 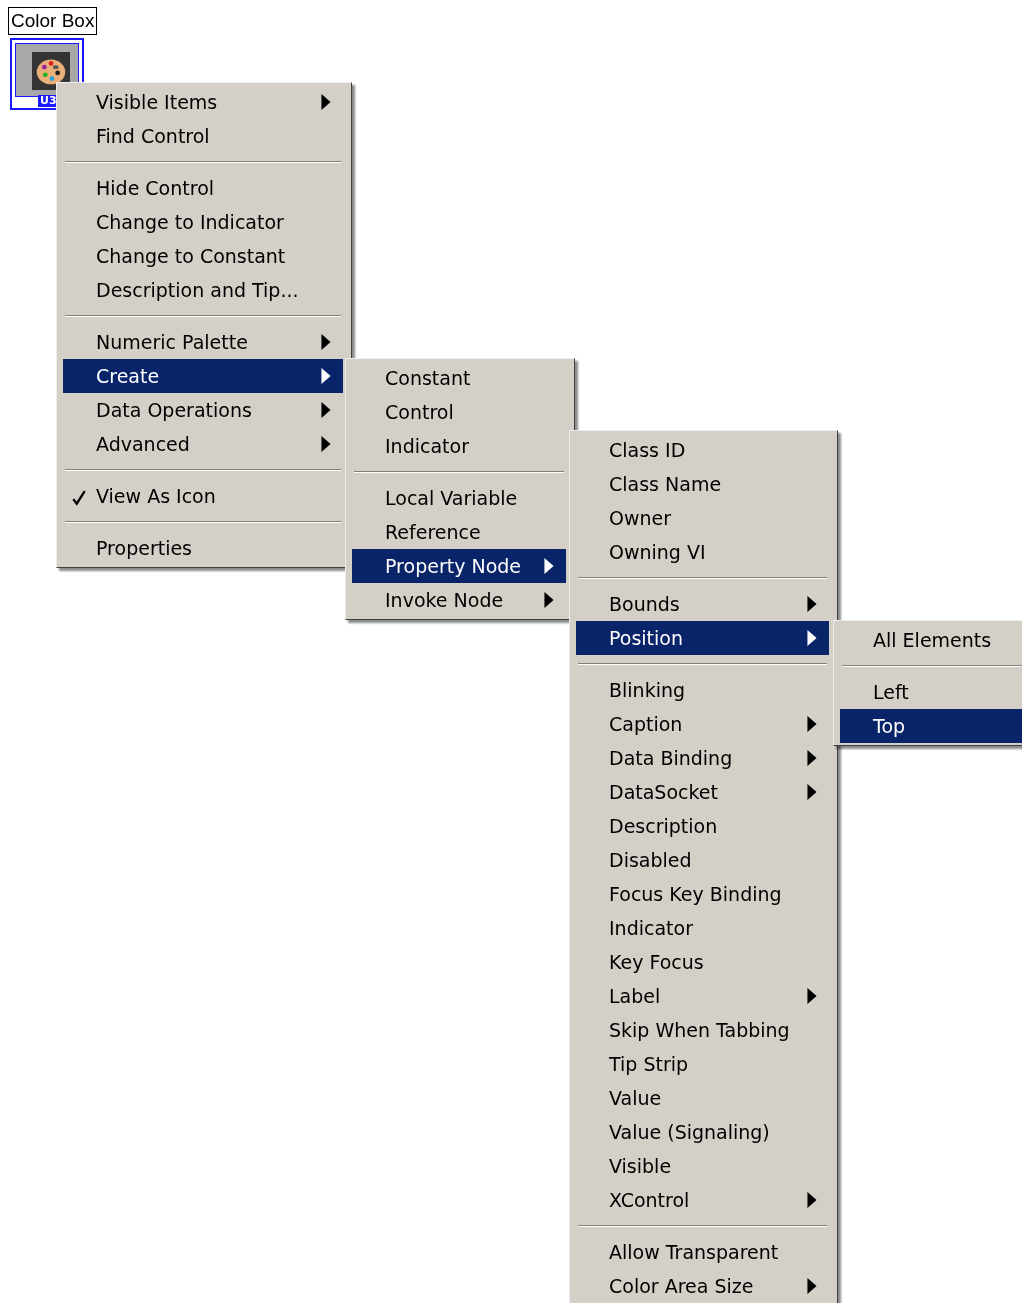 What do you see at coordinates (203, 188) in the screenshot?
I see `menu-item: Hide Control` at bounding box center [203, 188].